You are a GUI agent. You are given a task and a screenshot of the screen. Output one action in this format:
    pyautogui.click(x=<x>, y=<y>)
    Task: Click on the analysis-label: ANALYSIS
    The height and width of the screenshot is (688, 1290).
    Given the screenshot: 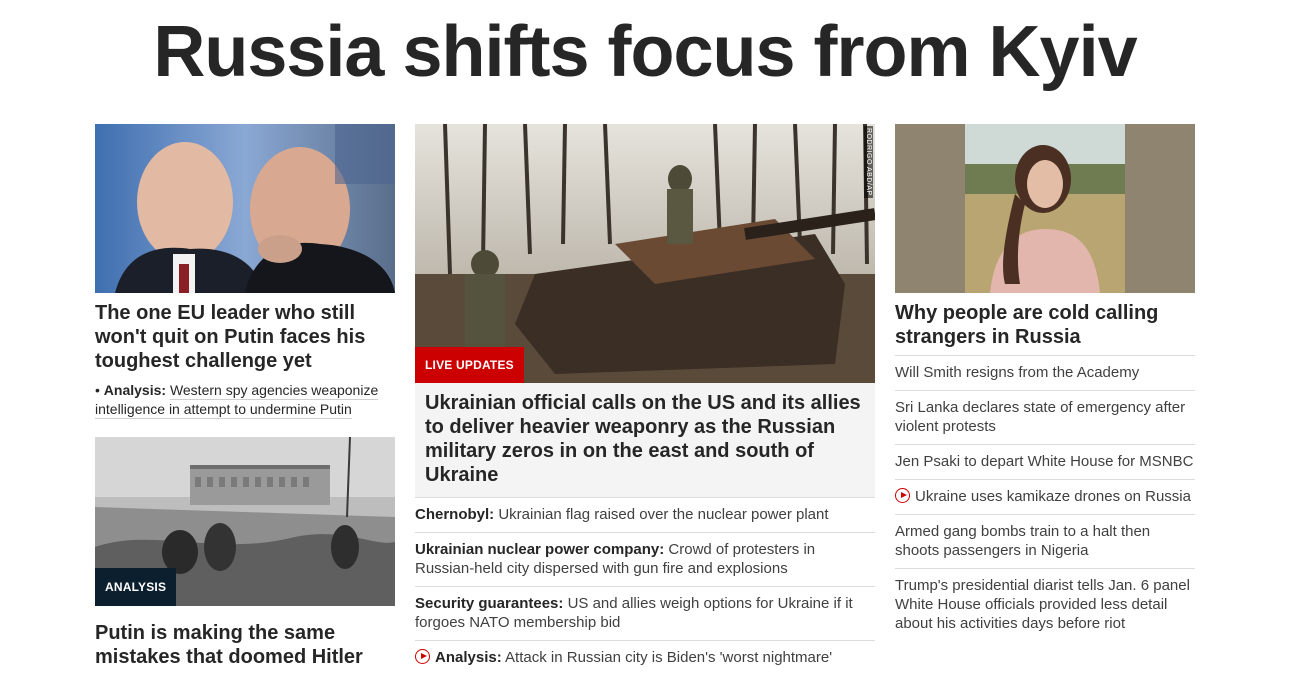 What is the action you would take?
    pyautogui.click(x=136, y=587)
    